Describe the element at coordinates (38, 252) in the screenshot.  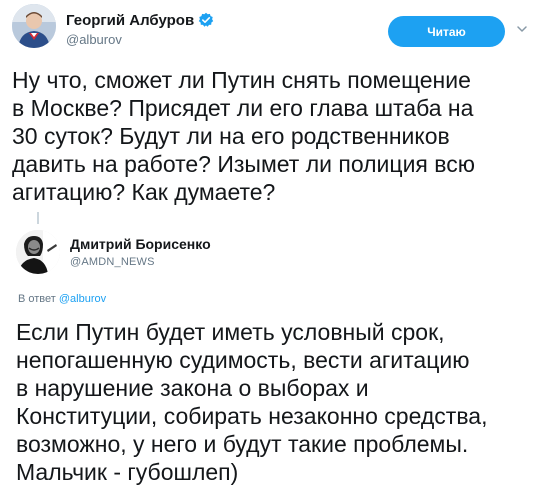
I see `reply-avatar` at that location.